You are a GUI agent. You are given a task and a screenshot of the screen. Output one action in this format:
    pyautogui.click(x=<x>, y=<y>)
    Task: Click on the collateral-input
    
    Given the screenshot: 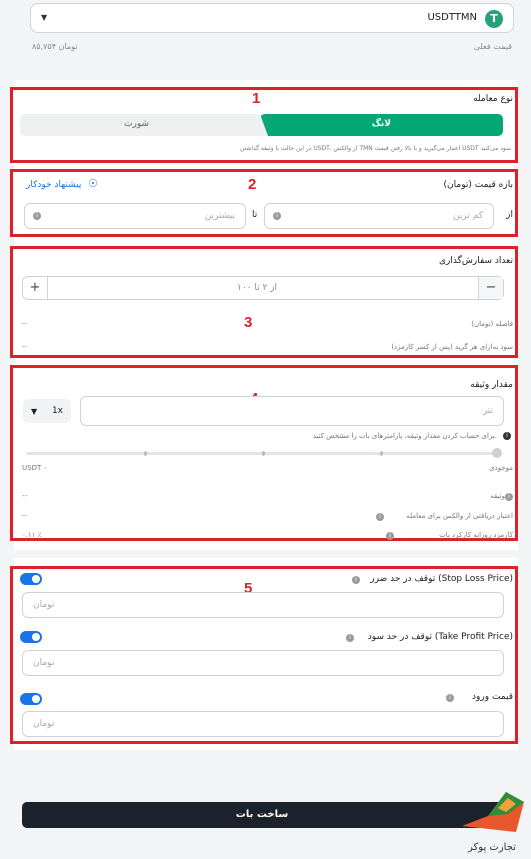 What is the action you would take?
    pyautogui.click(x=292, y=411)
    